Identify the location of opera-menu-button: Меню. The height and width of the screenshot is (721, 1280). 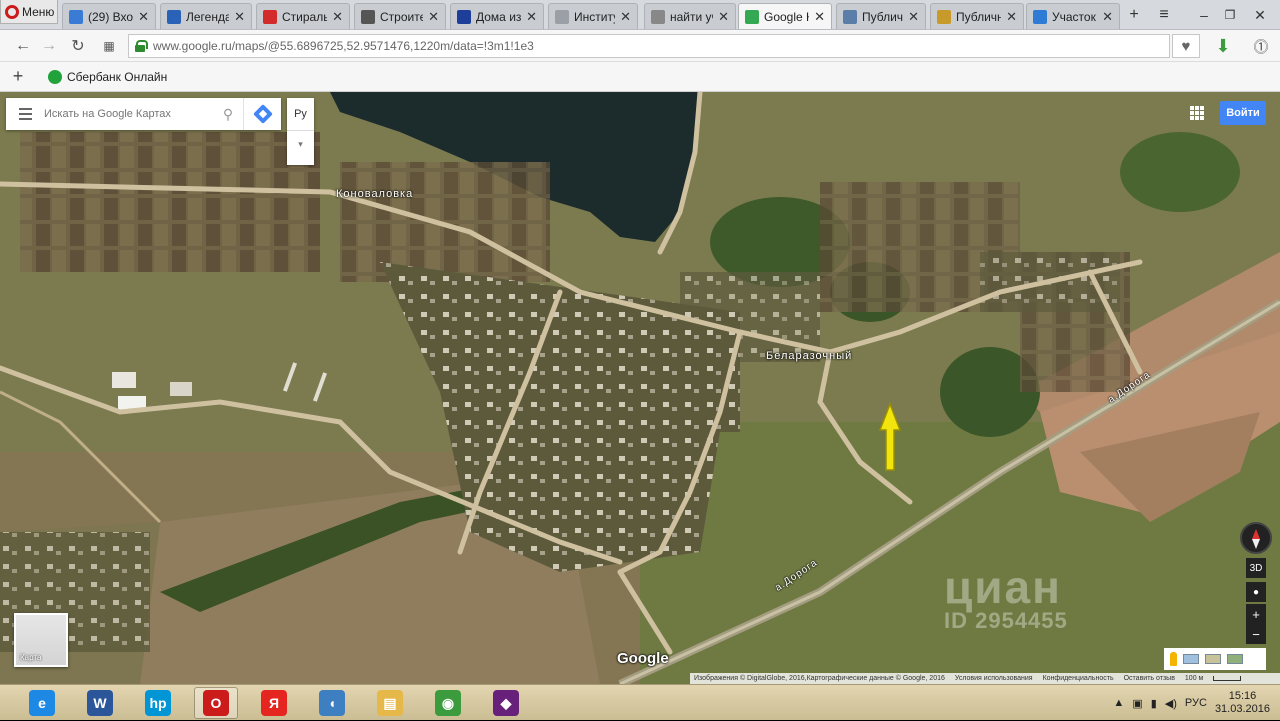
(29, 12).